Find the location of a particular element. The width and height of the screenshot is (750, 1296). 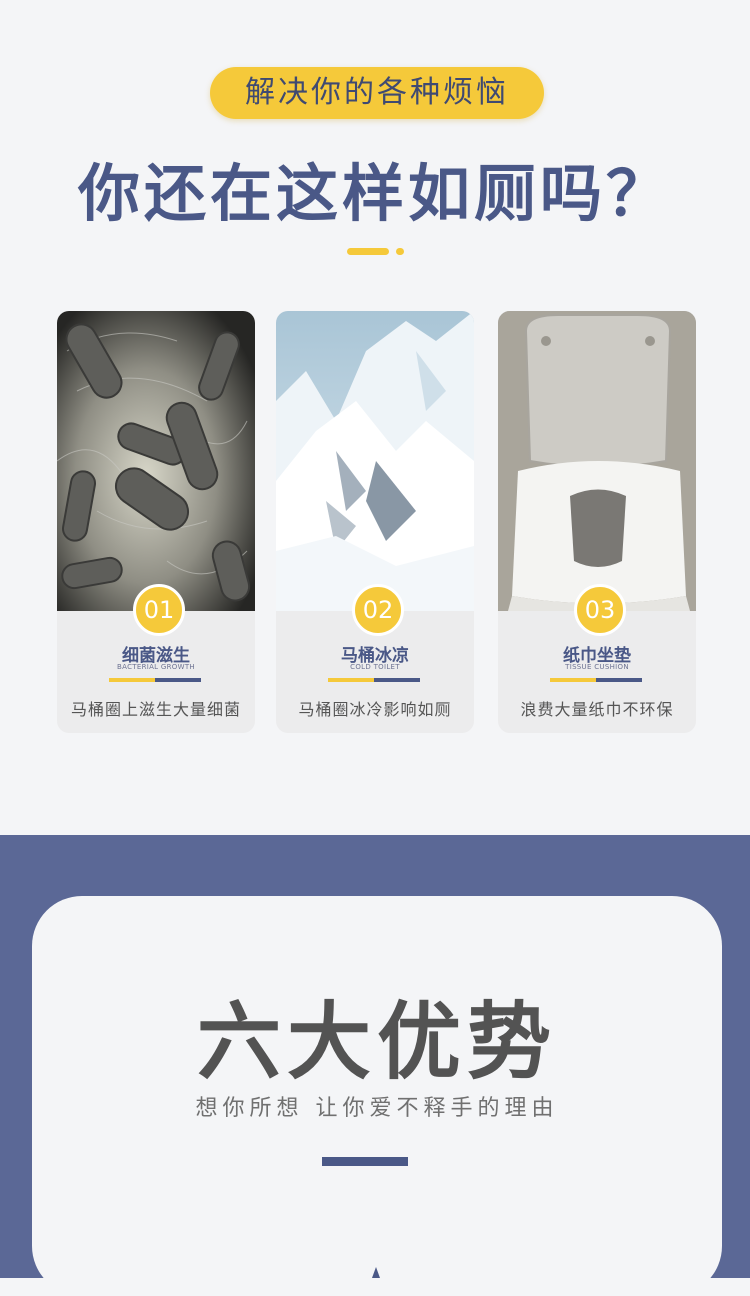

caret-up-icon is located at coordinates (376, 1272).